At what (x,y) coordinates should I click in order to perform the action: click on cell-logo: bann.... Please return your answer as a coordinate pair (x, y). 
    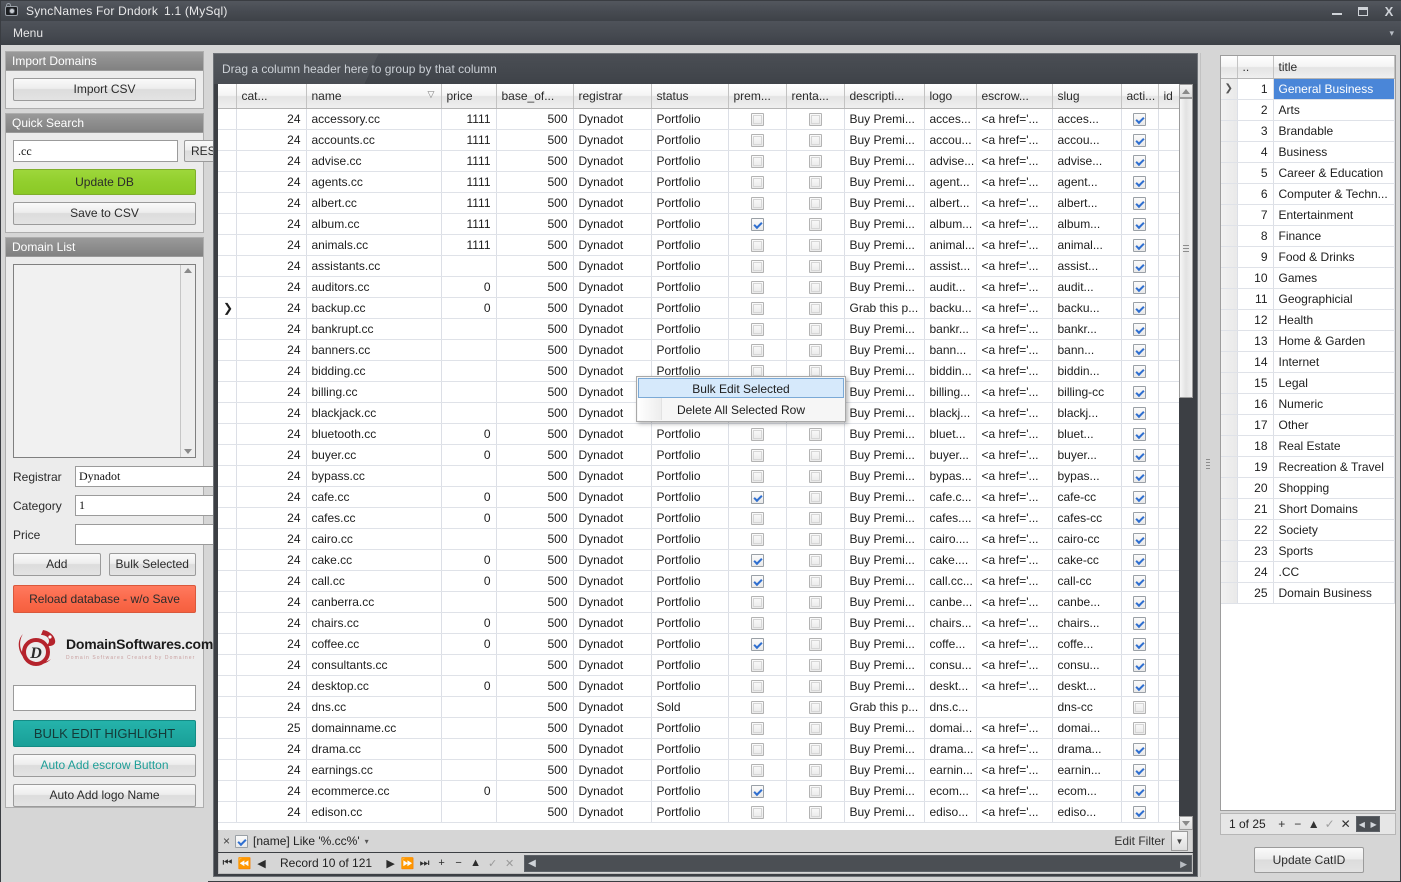
    Looking at the image, I should click on (950, 350).